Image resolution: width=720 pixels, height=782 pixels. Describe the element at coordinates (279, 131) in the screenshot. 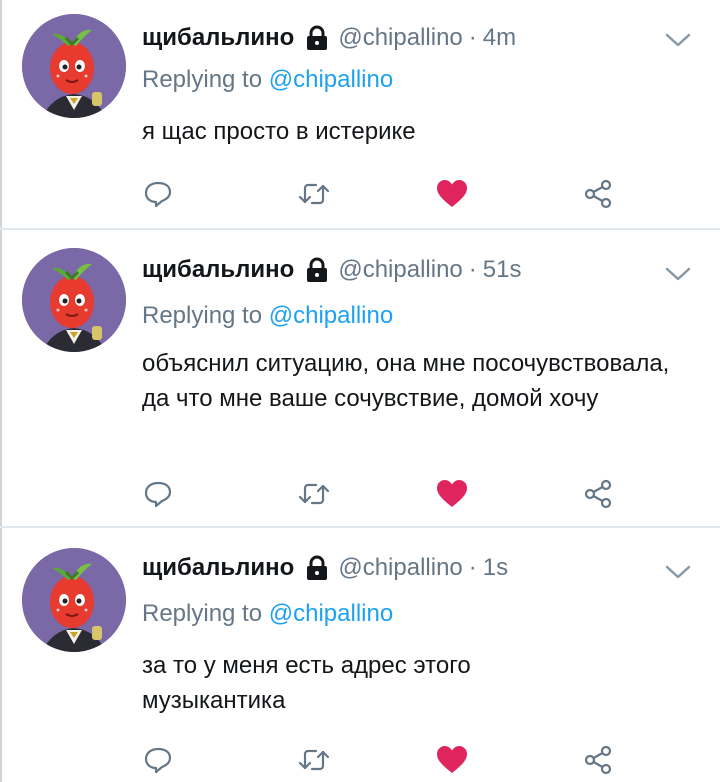

I see `tweet-text: я щас просто в истерике` at that location.